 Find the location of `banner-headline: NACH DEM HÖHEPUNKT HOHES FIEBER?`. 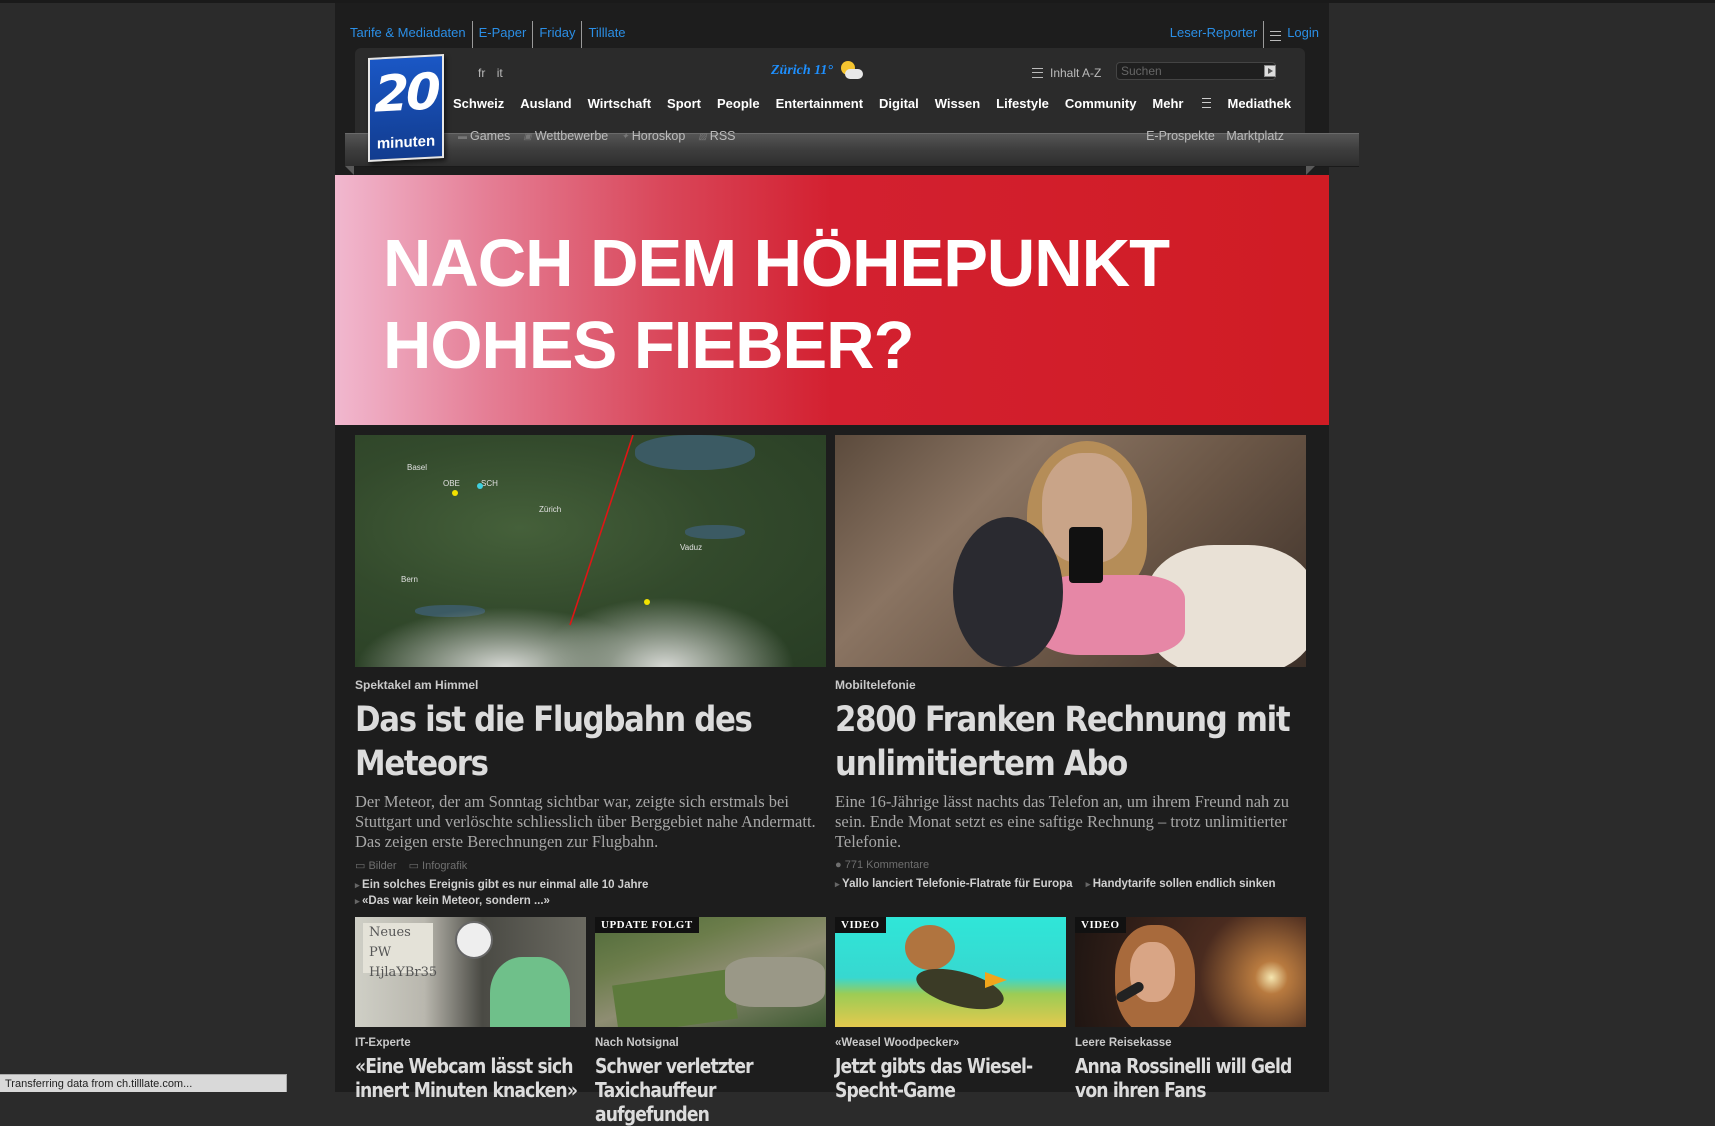

banner-headline: NACH DEM HÖHEPUNKT HOHES FIEBER? is located at coordinates (776, 305).